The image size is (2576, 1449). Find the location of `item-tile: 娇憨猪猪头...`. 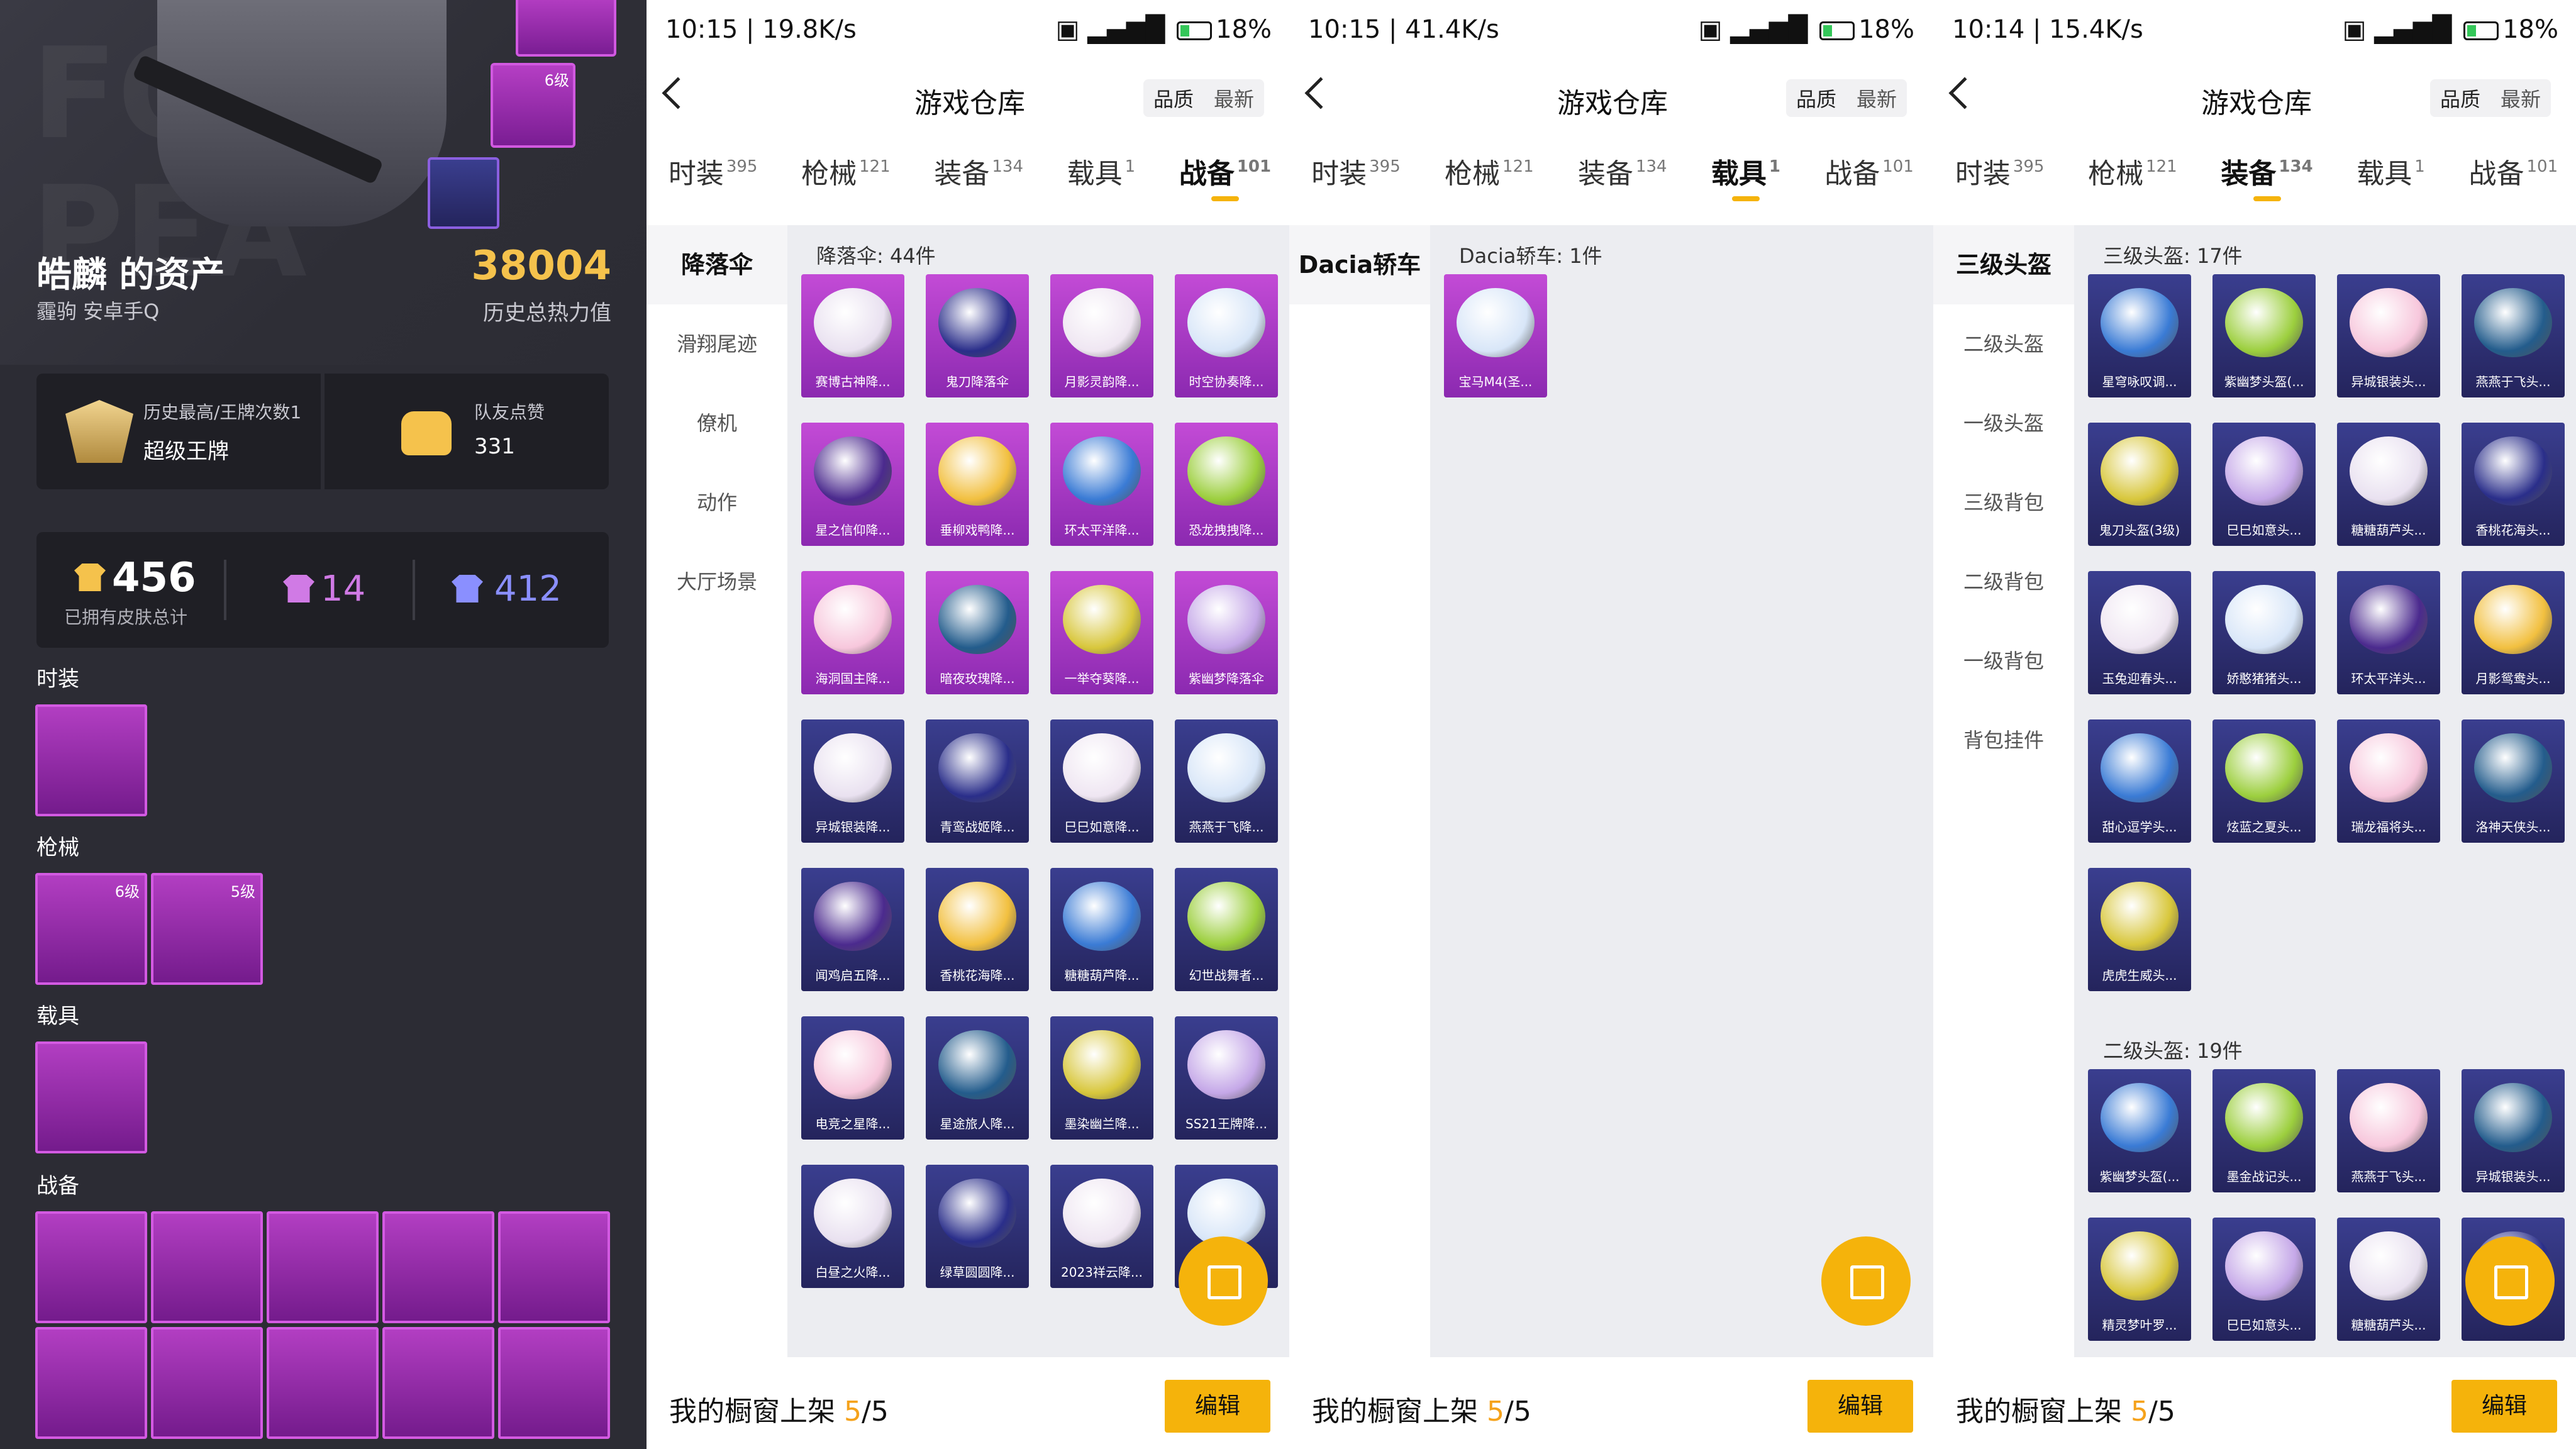

item-tile: 娇憨猪猪头... is located at coordinates (2264, 632).